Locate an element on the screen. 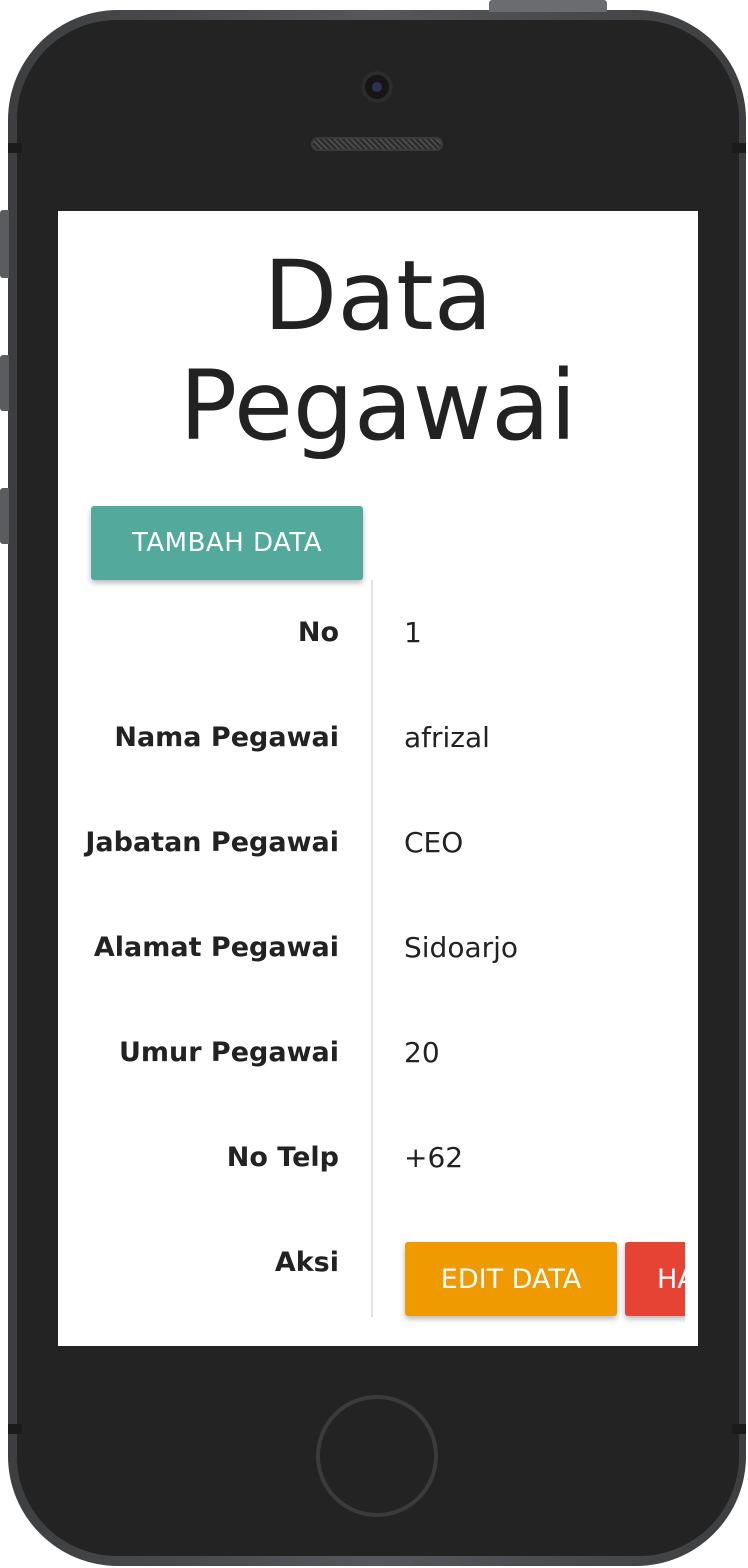 This screenshot has height=1568, width=748. edit-data-button: EDIT DATA is located at coordinates (511, 1279).